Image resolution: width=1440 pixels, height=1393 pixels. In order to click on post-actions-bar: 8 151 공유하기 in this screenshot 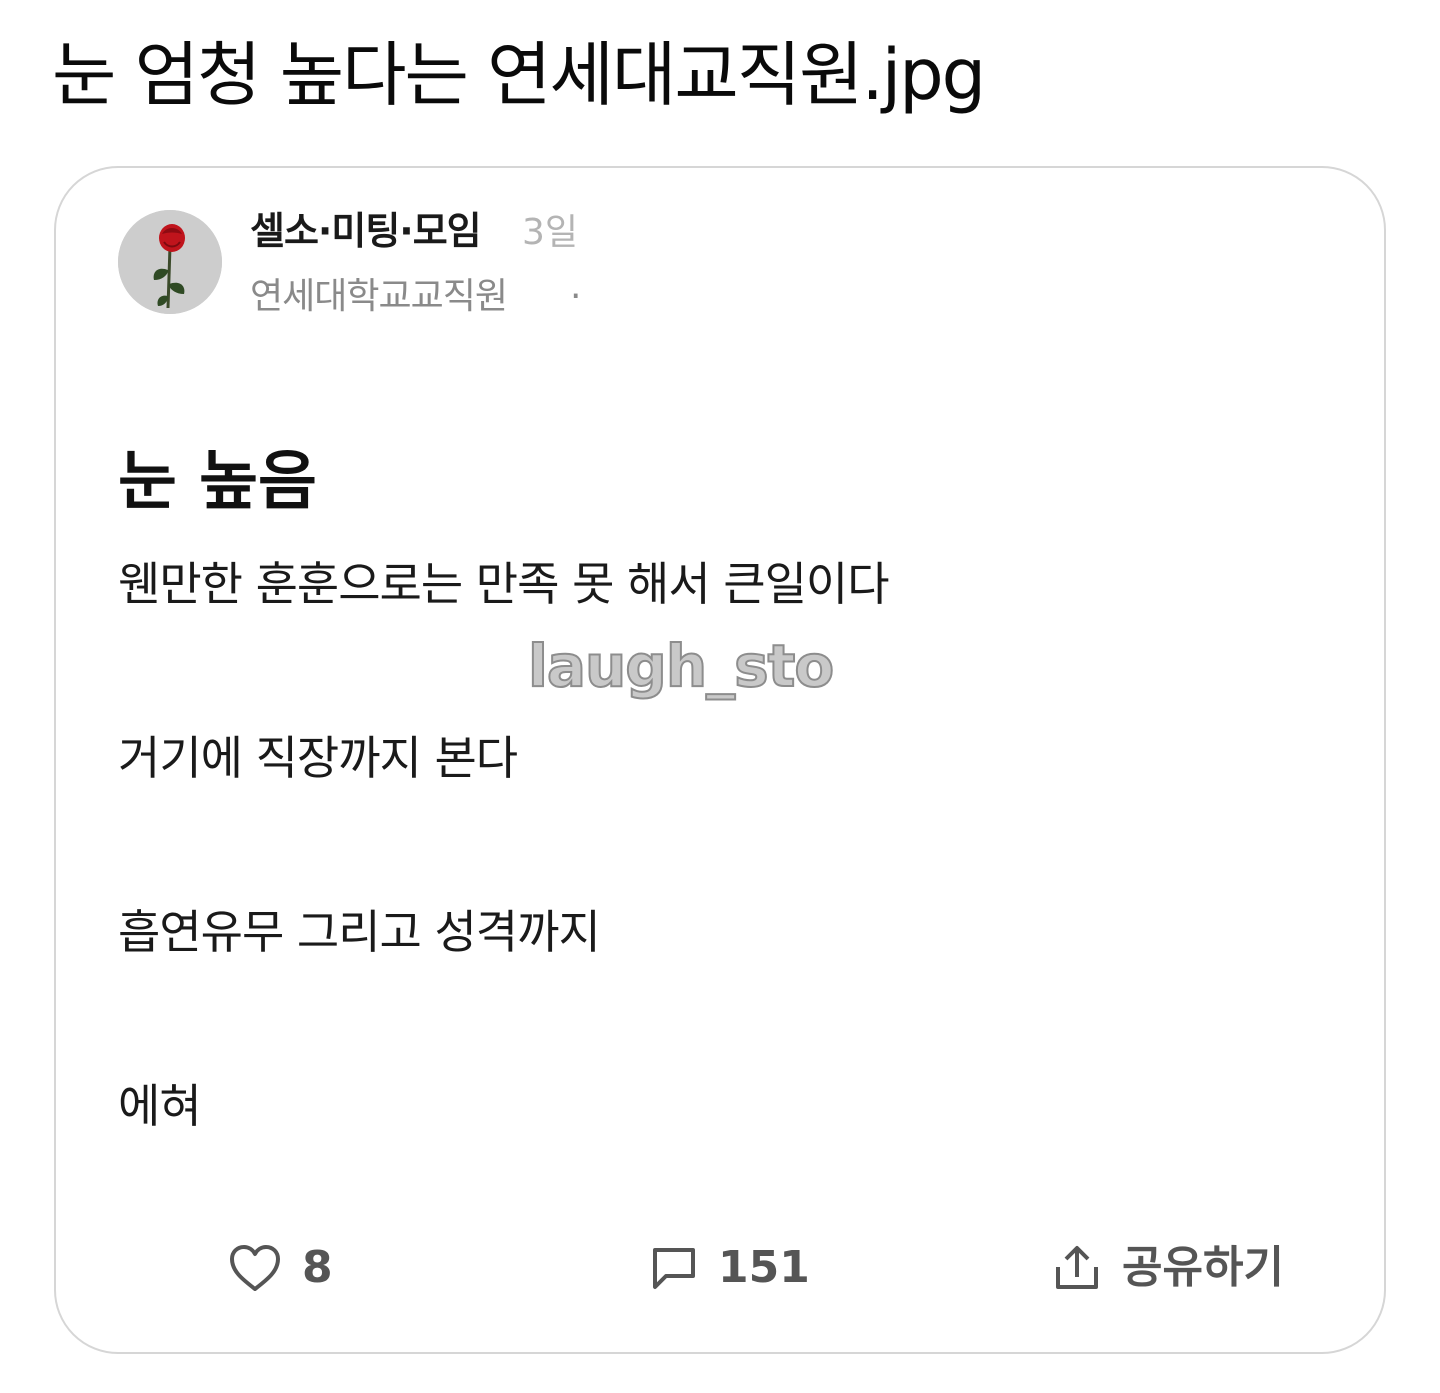, I will do `click(720, 1268)`.